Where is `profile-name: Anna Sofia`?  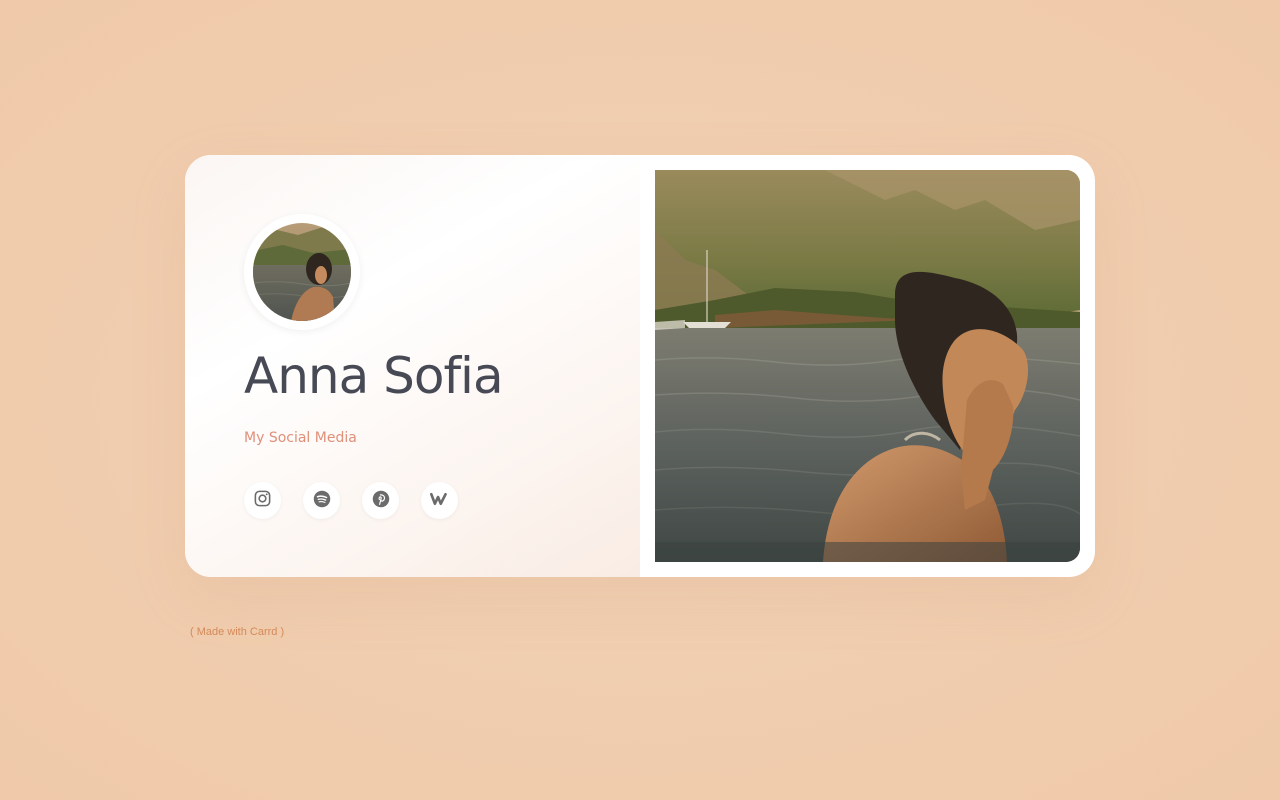
profile-name: Anna Sofia is located at coordinates (374, 376).